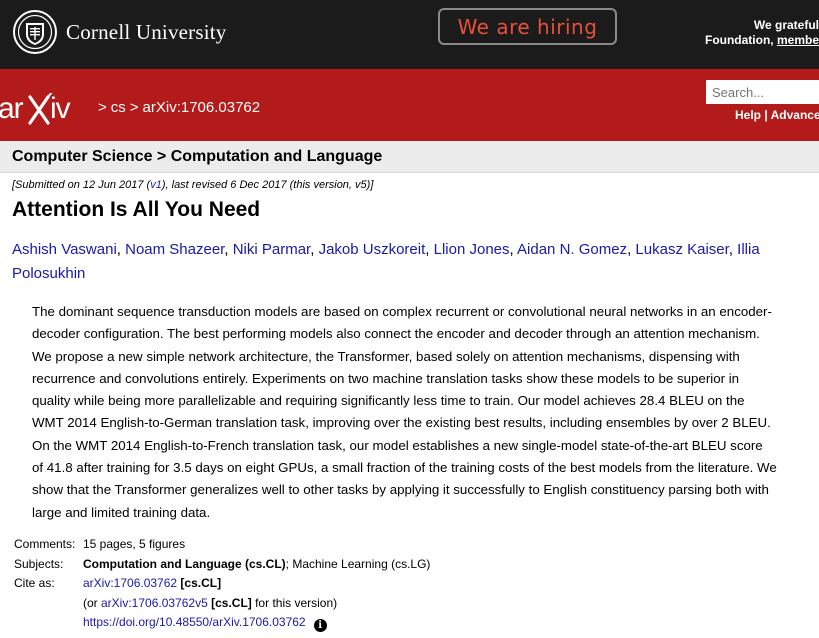 The width and height of the screenshot is (819, 638). Describe the element at coordinates (201, 107) in the screenshot. I see `breadcrumb-paper-id: arXiv:1706.03762` at that location.